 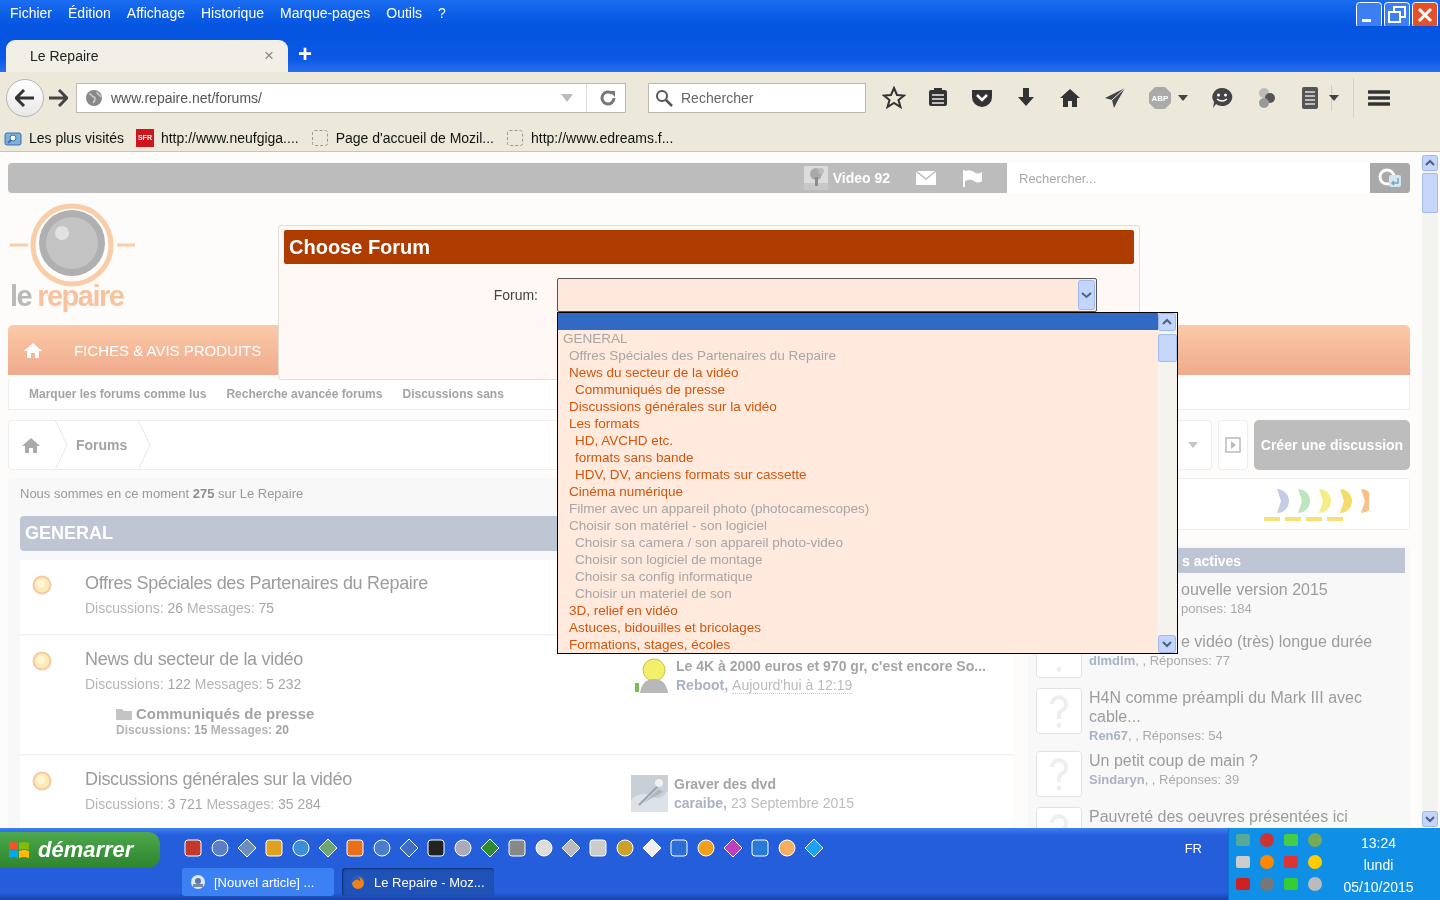 What do you see at coordinates (64, 137) in the screenshot?
I see `bookmark-item: Les plus visités` at bounding box center [64, 137].